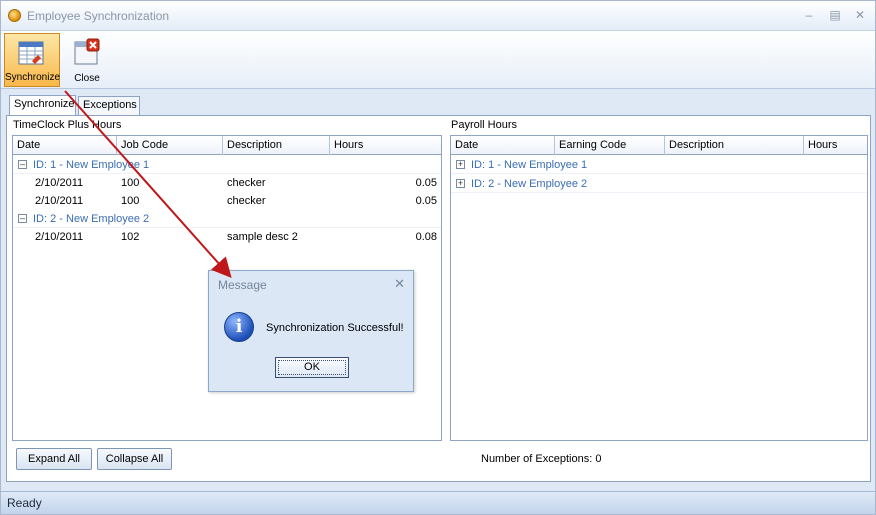 This screenshot has width=876, height=515. I want to click on expand-all-button: Expand All, so click(54, 459).